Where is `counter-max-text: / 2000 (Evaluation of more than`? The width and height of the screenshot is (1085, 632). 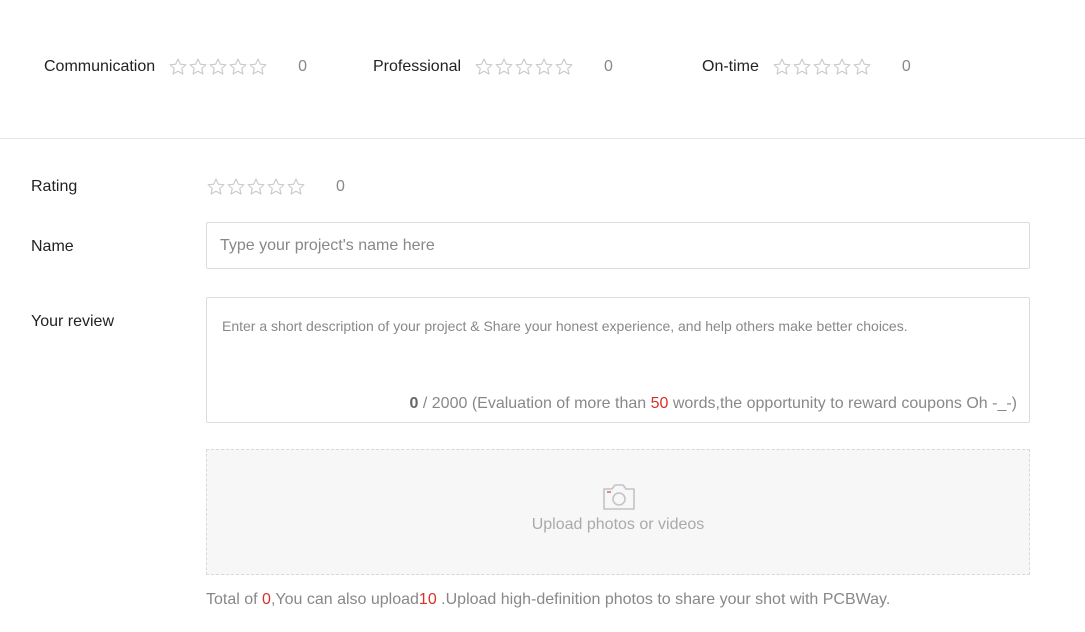
counter-max-text: / 2000 (Evaluation of more than is located at coordinates (534, 403).